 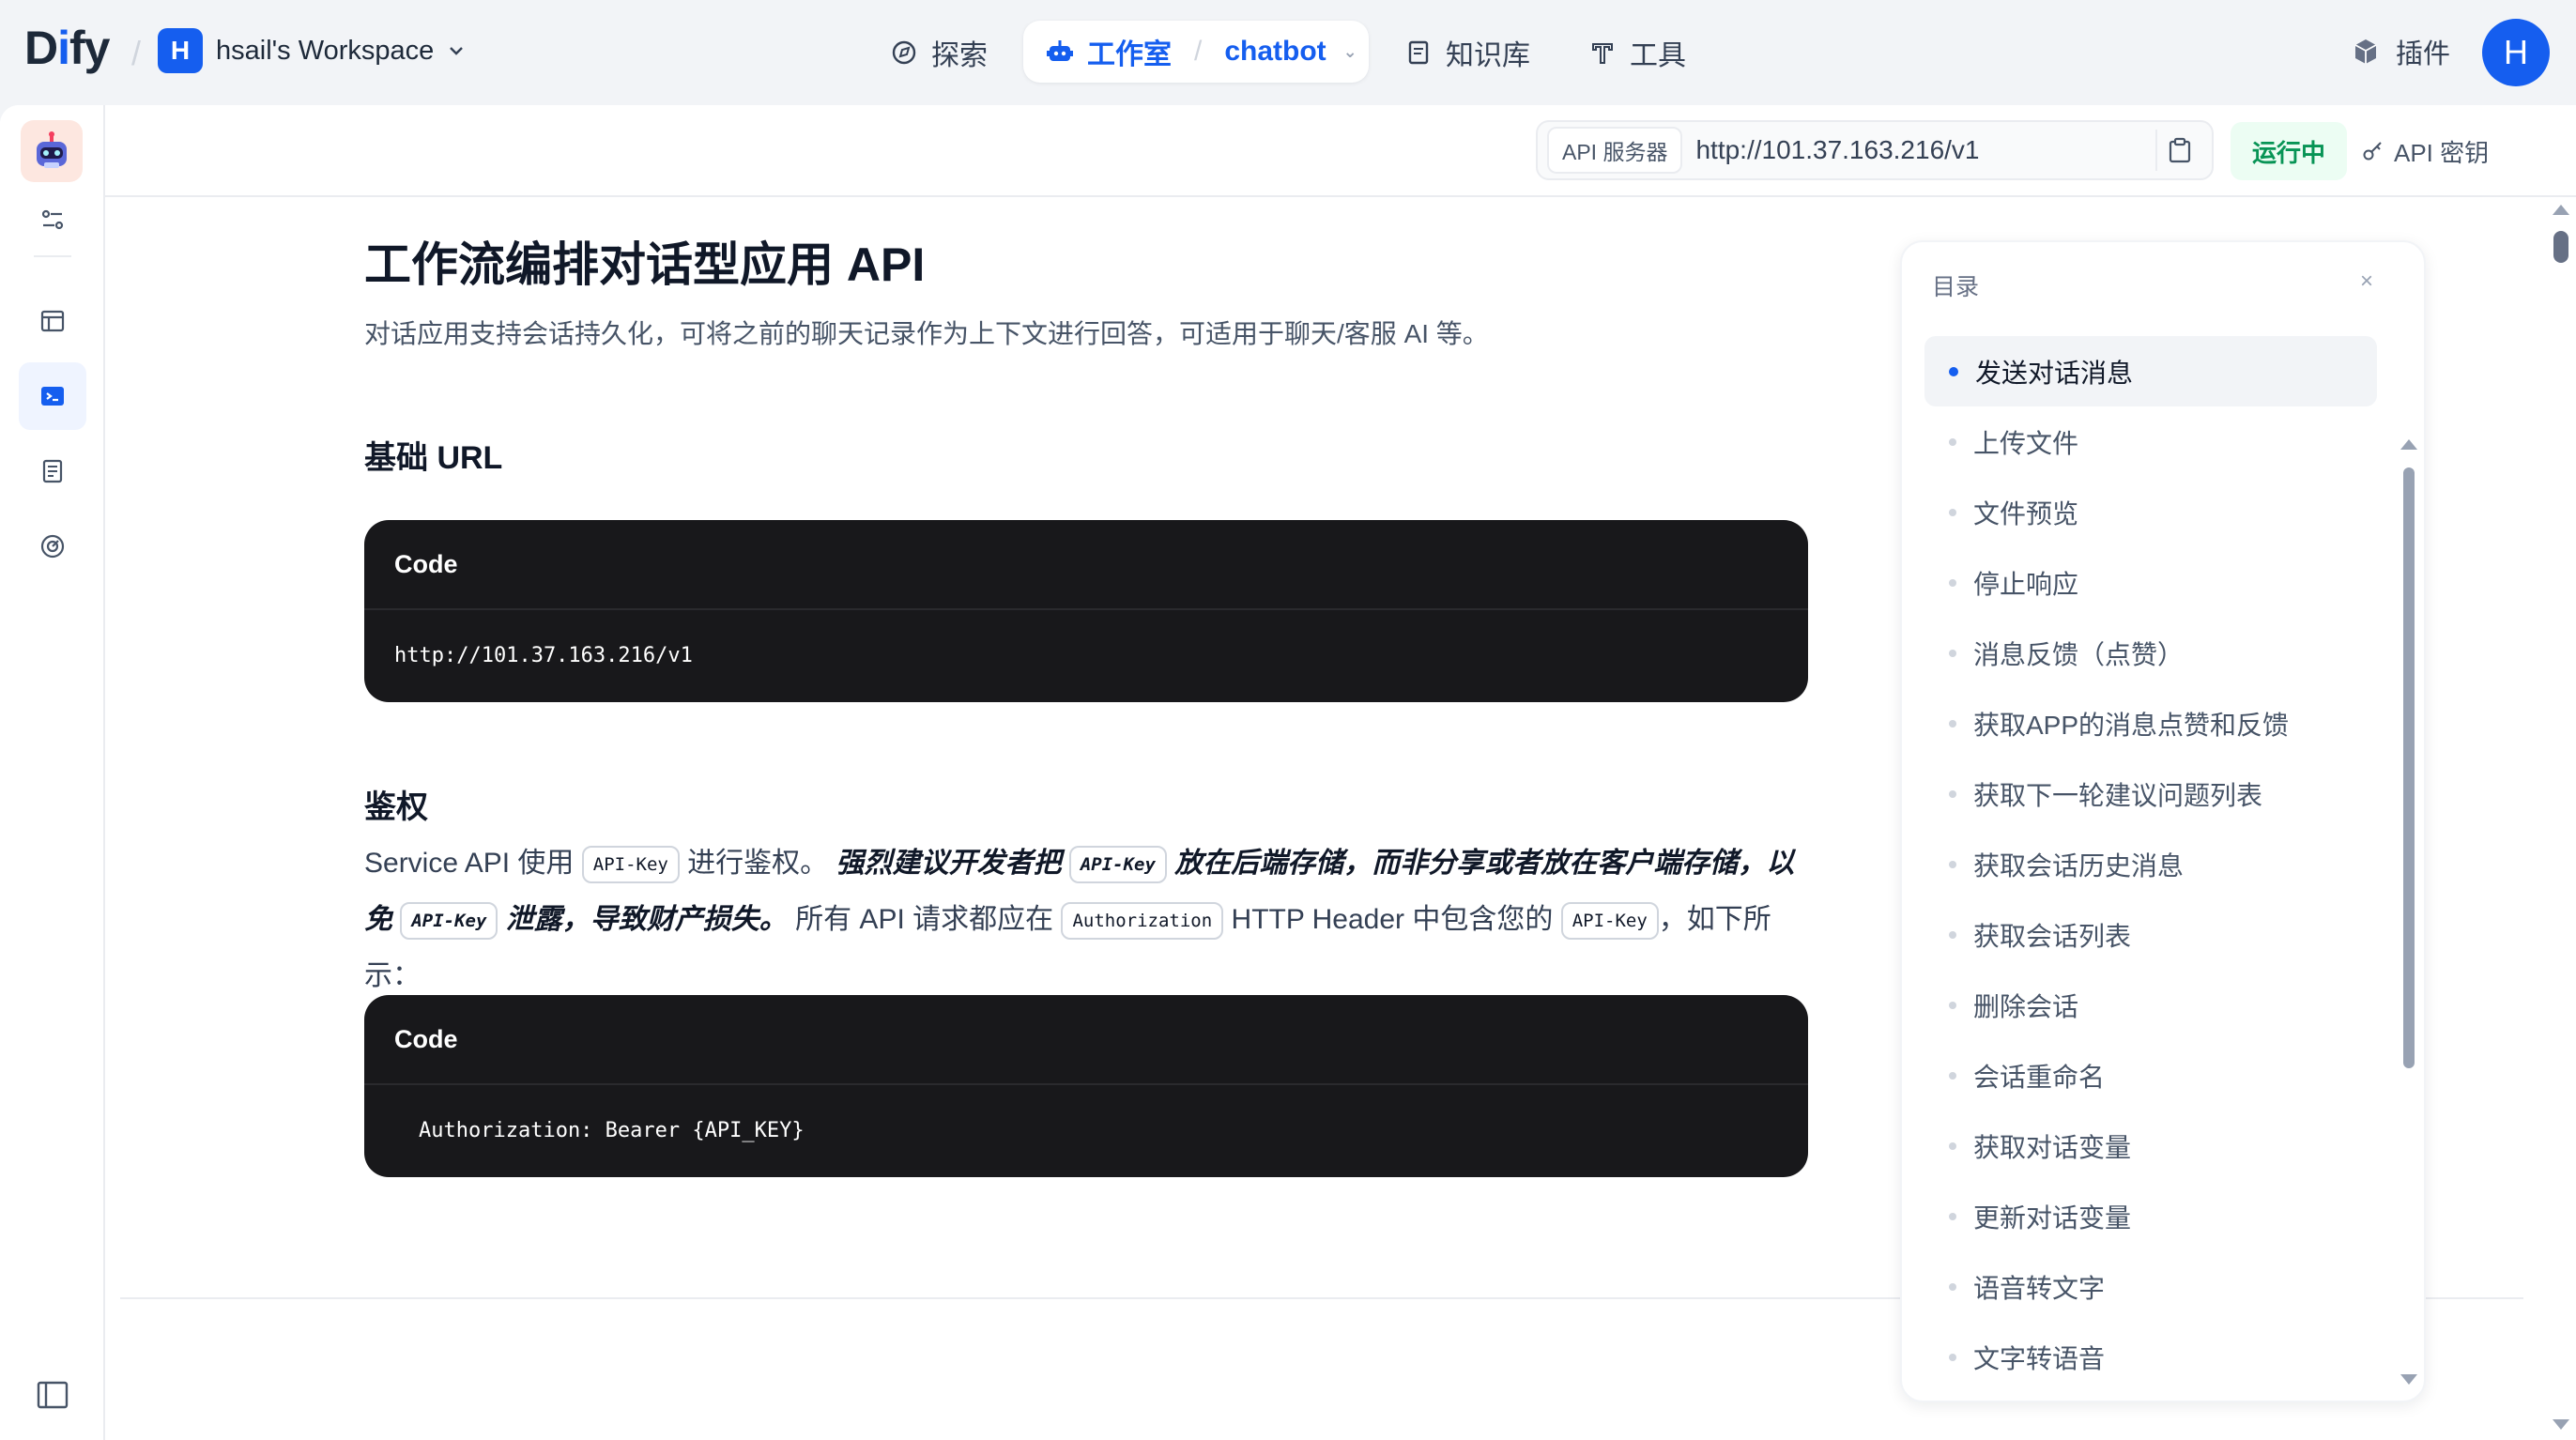 What do you see at coordinates (52, 151) in the screenshot?
I see `app-icon` at bounding box center [52, 151].